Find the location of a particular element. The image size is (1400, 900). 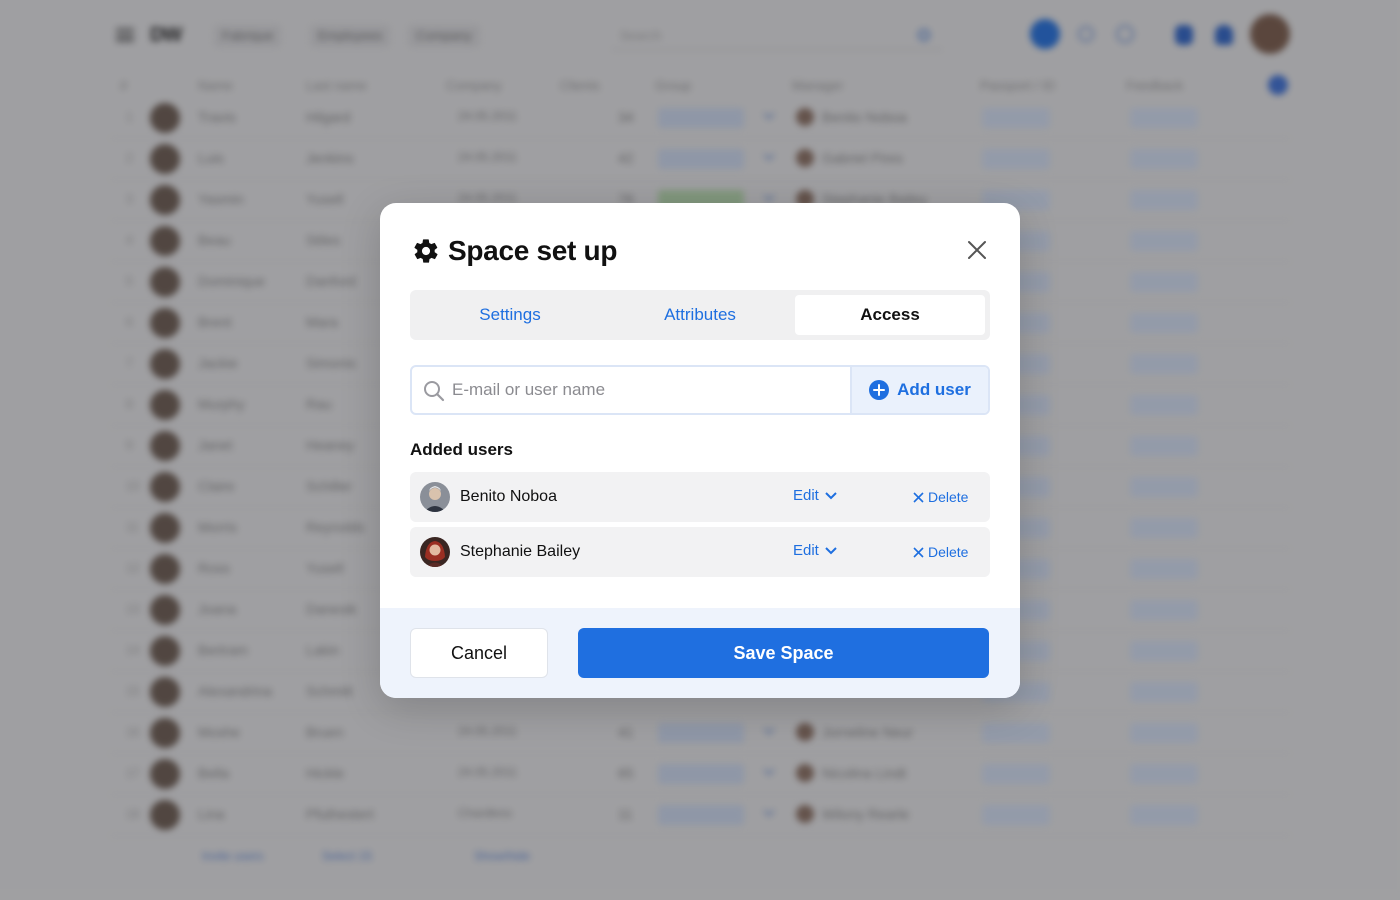

user-row: Stephanie Bailey Edit Delete is located at coordinates (700, 552).